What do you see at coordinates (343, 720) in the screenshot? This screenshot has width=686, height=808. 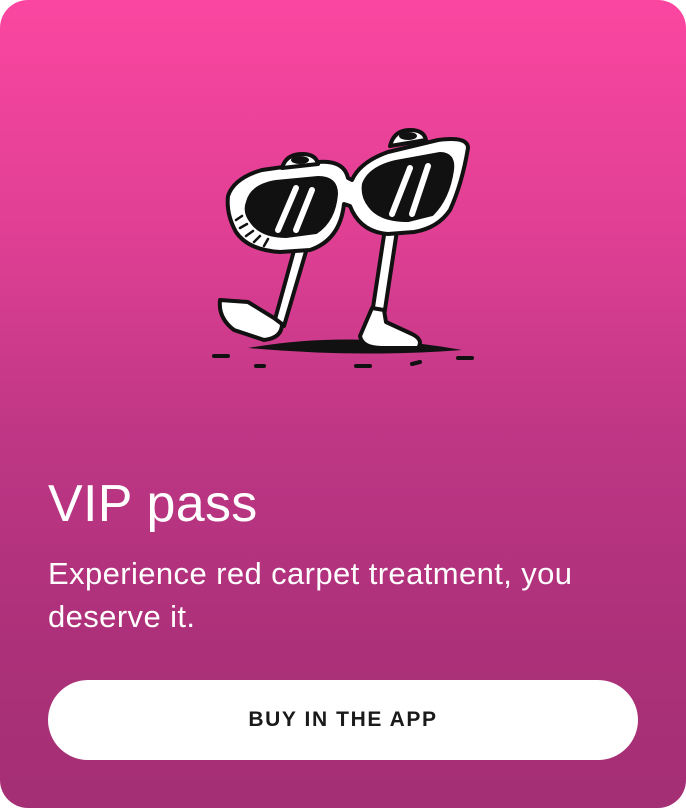 I see `buy-in-app-button: BUY IN THE APP` at bounding box center [343, 720].